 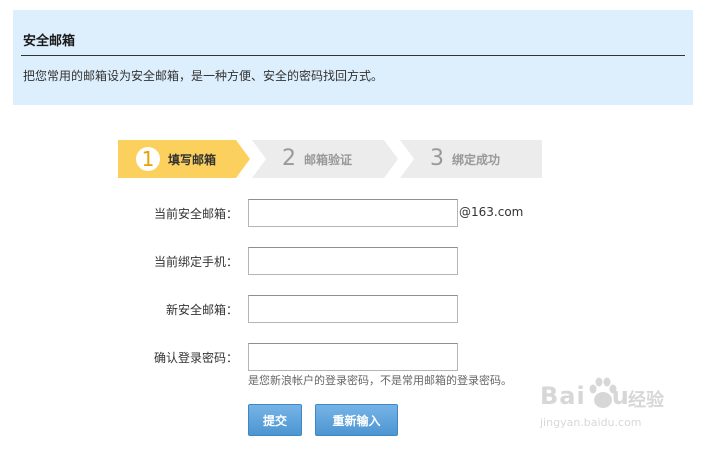 I want to click on watermark-url: jingyan.baidu.com, so click(x=591, y=422).